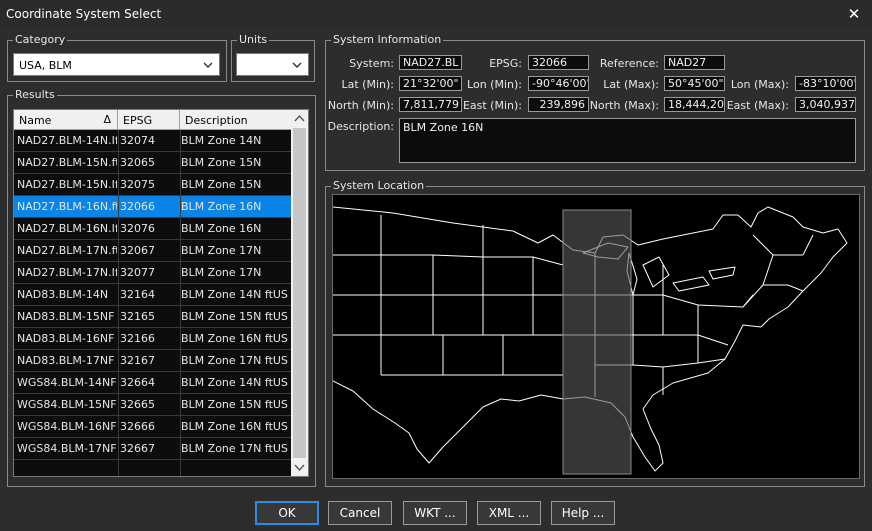 The height and width of the screenshot is (531, 872). What do you see at coordinates (45, 65) in the screenshot?
I see `category-value: USA, BLM` at bounding box center [45, 65].